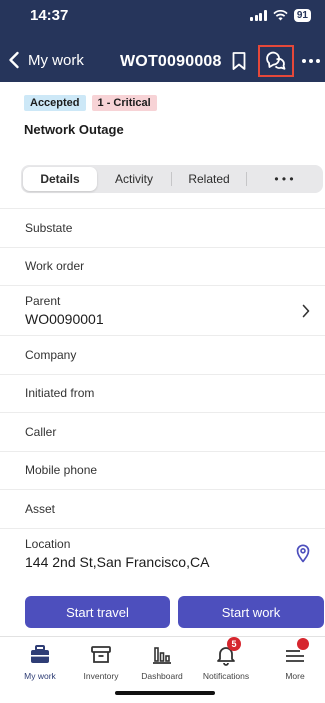 This screenshot has height=703, width=325. Describe the element at coordinates (162, 508) in the screenshot. I see `field-asset: Asset` at that location.